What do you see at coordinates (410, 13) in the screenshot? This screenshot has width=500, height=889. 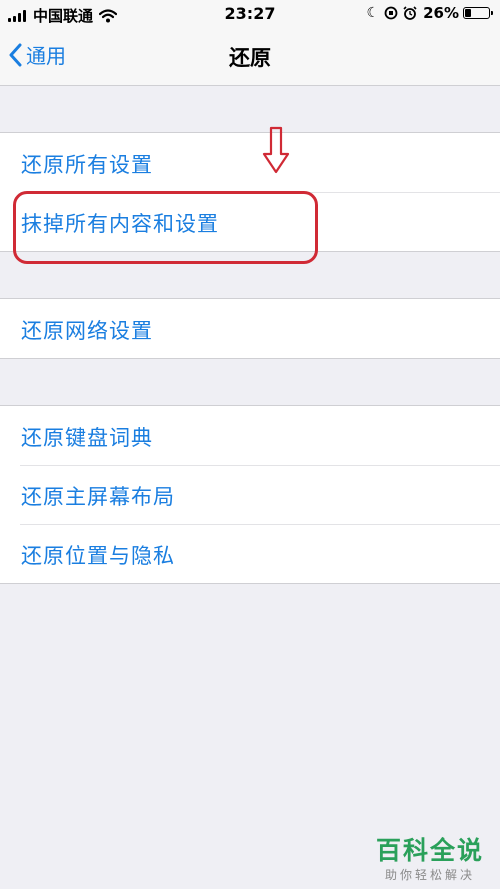 I see `alarm-icon` at bounding box center [410, 13].